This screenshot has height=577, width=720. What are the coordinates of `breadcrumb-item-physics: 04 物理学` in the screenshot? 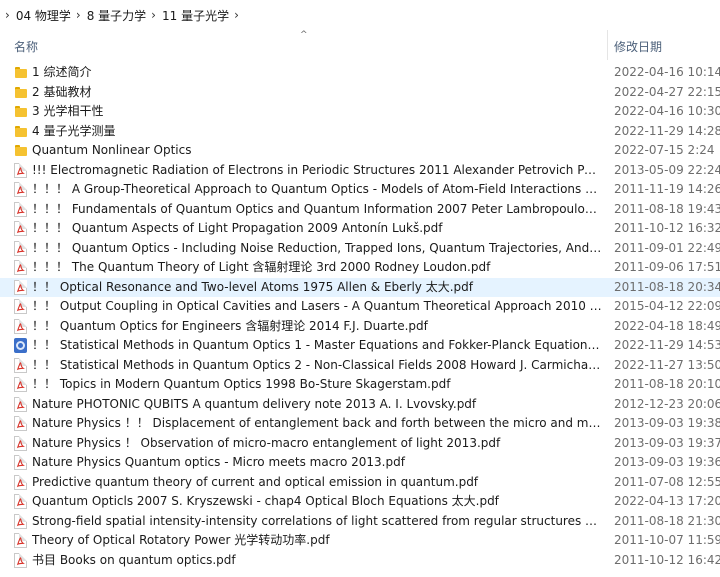 It's located at (43, 15).